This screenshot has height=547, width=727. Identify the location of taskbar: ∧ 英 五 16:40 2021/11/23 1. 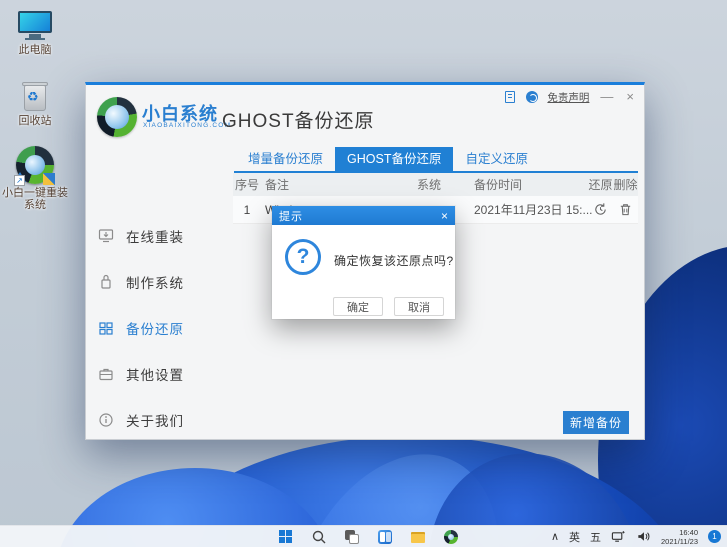
(363, 536).